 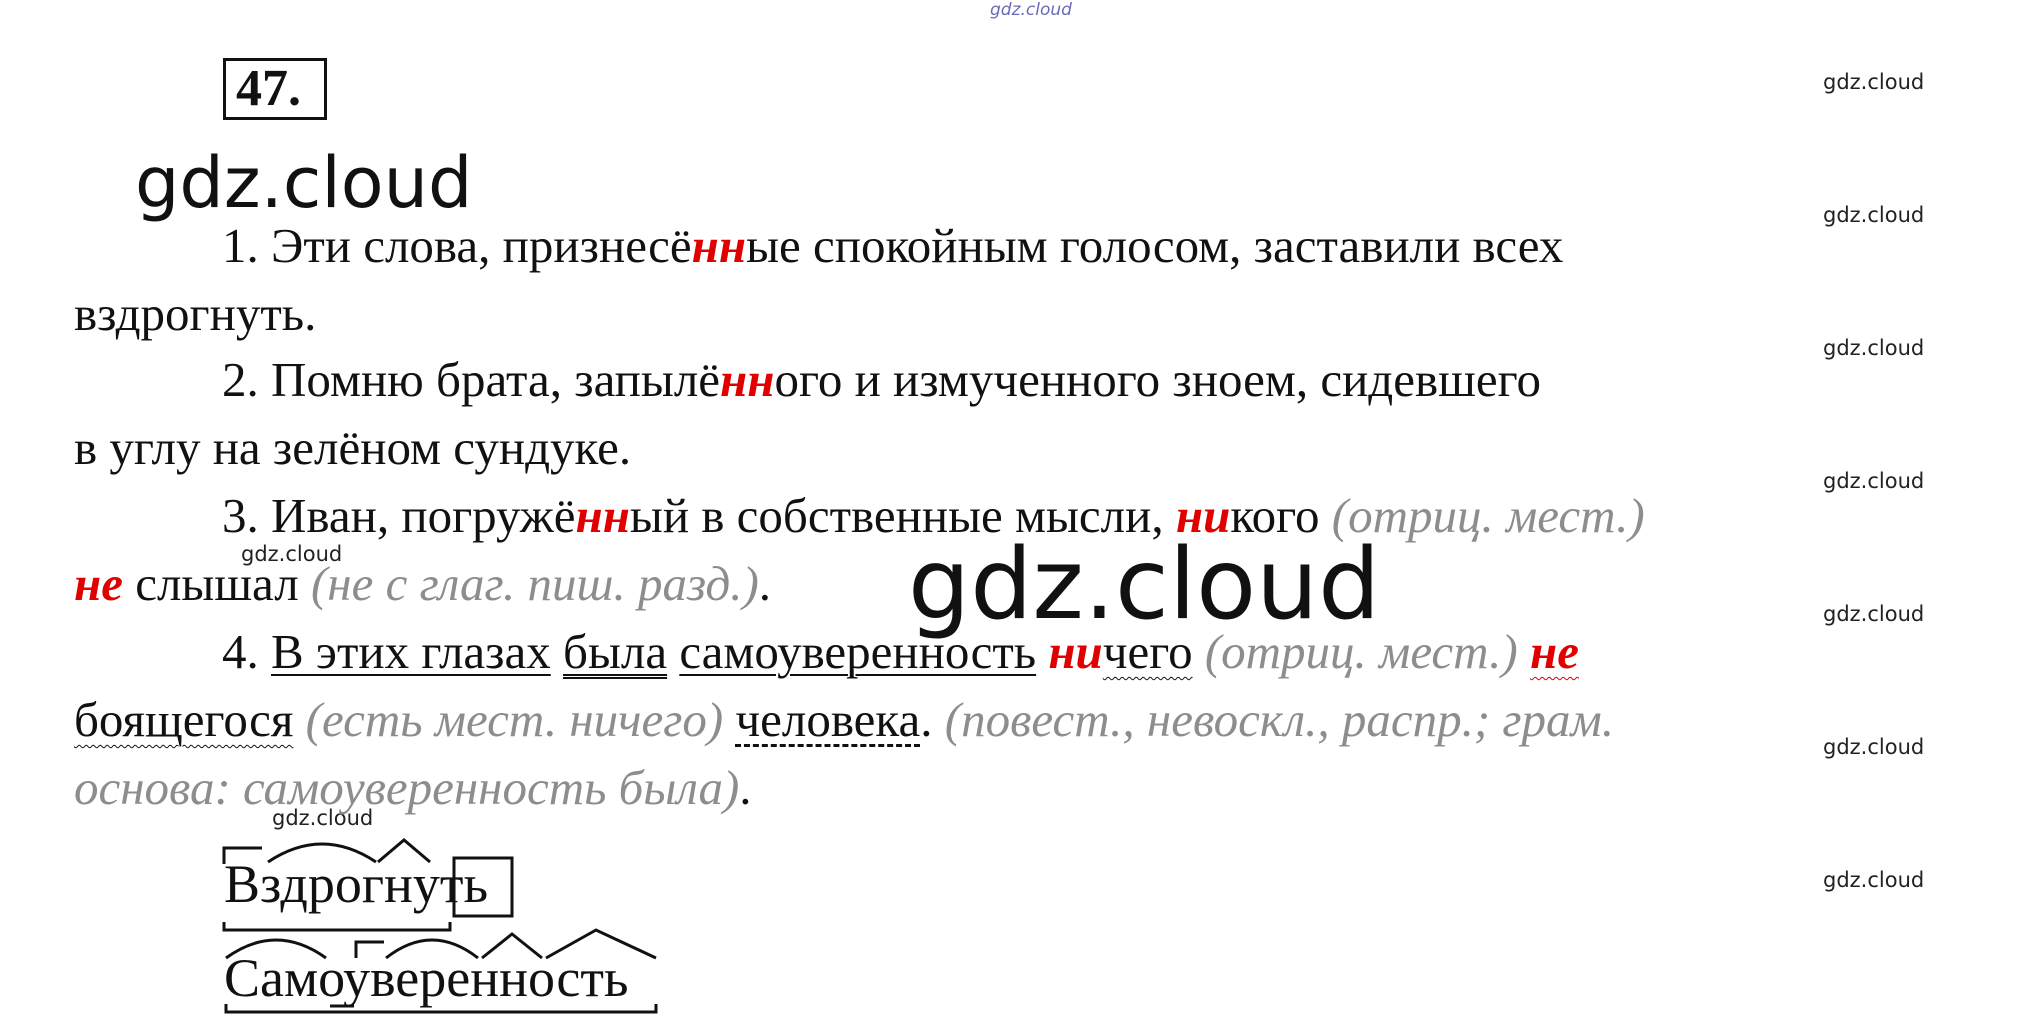 I want to click on predicate-underline: была, so click(x=615, y=651).